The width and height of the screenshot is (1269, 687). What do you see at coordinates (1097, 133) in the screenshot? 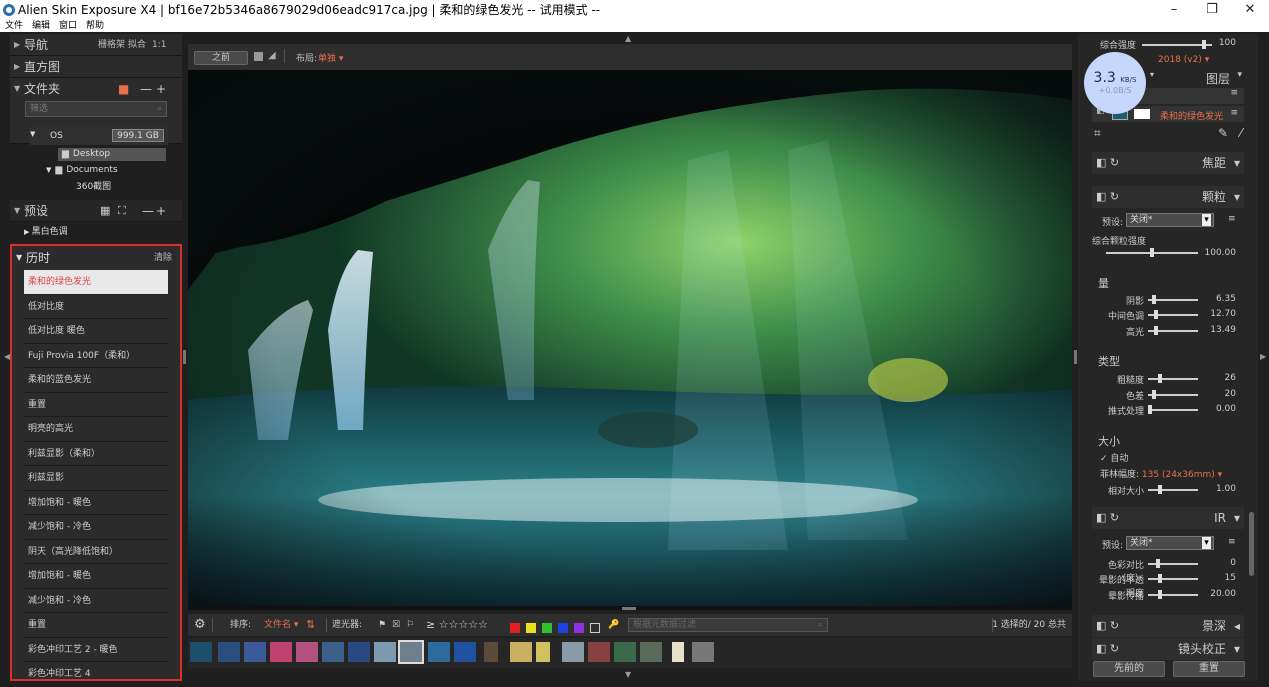
I see `crop-icon: ⌗` at bounding box center [1097, 133].